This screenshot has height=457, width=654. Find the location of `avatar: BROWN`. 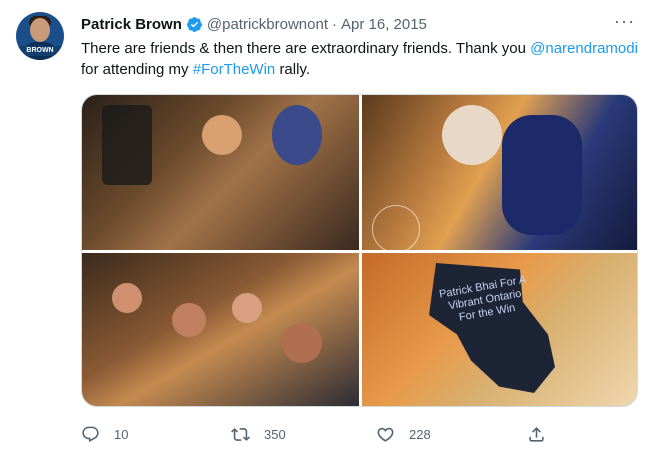

avatar: BROWN is located at coordinates (40, 36).